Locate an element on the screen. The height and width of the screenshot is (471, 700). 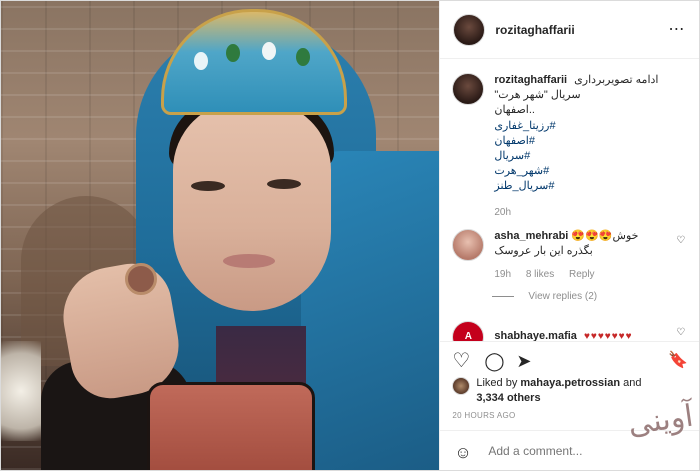
likes-others-link: 3,334 others is located at coordinates (508, 398).